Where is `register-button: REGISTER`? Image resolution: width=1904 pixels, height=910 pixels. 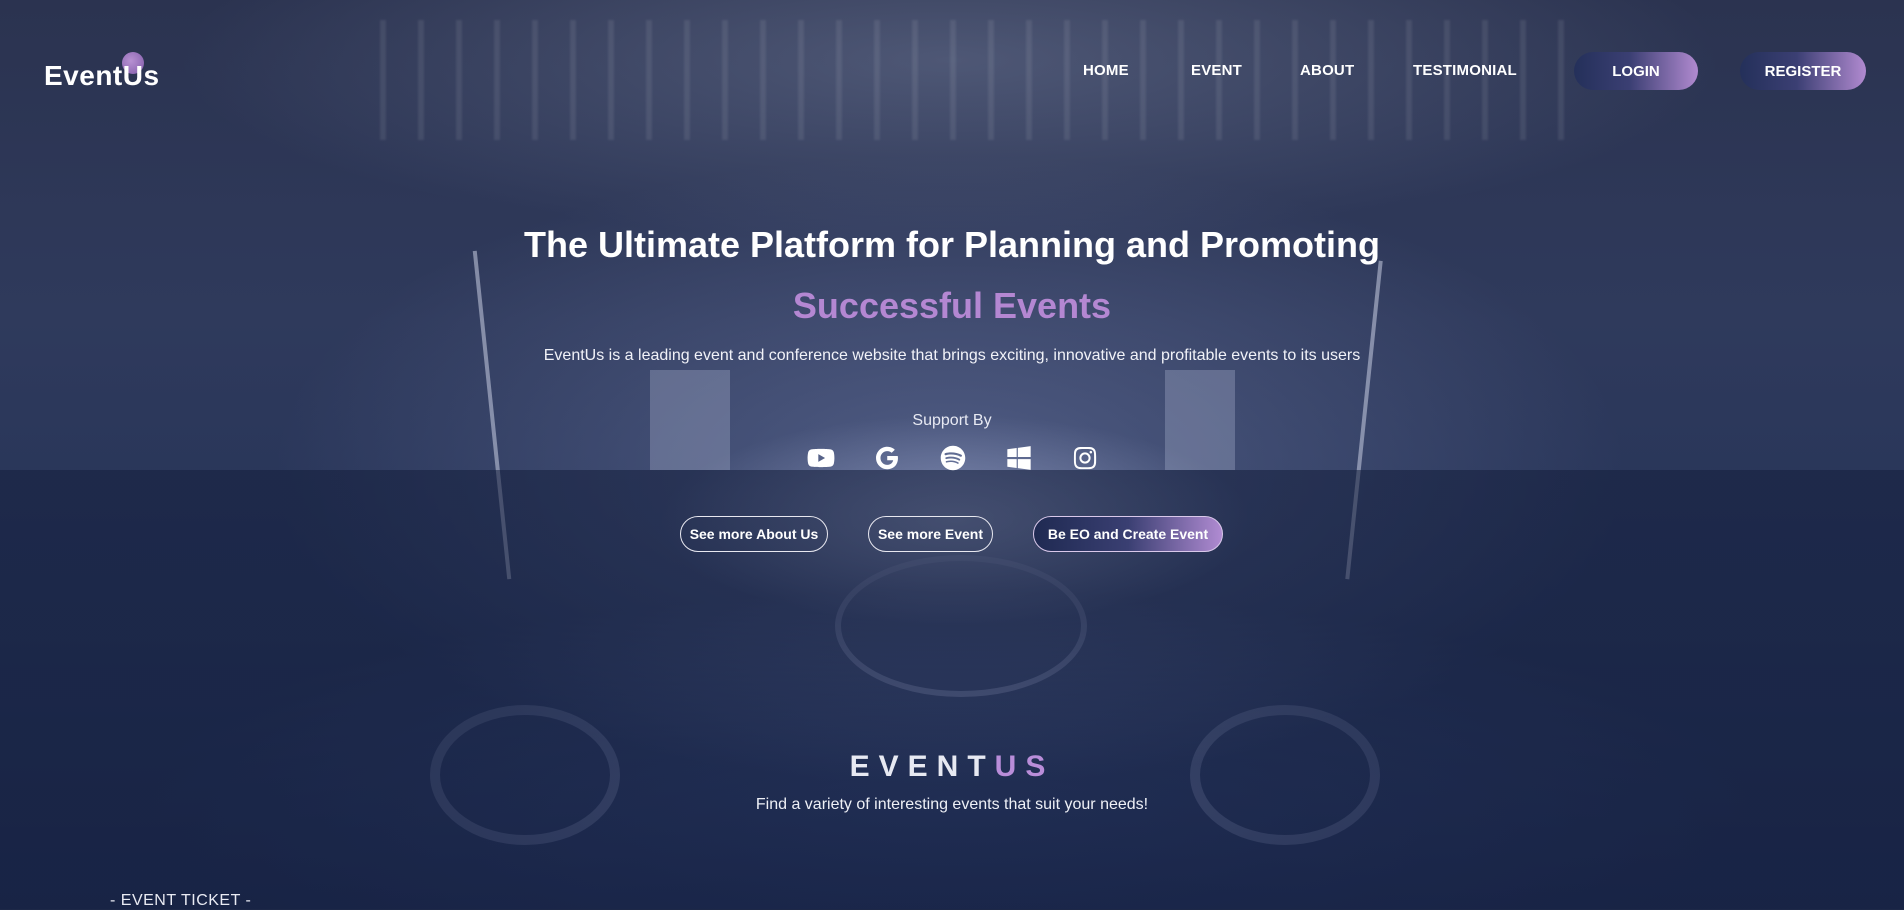
register-button: REGISTER is located at coordinates (1803, 71).